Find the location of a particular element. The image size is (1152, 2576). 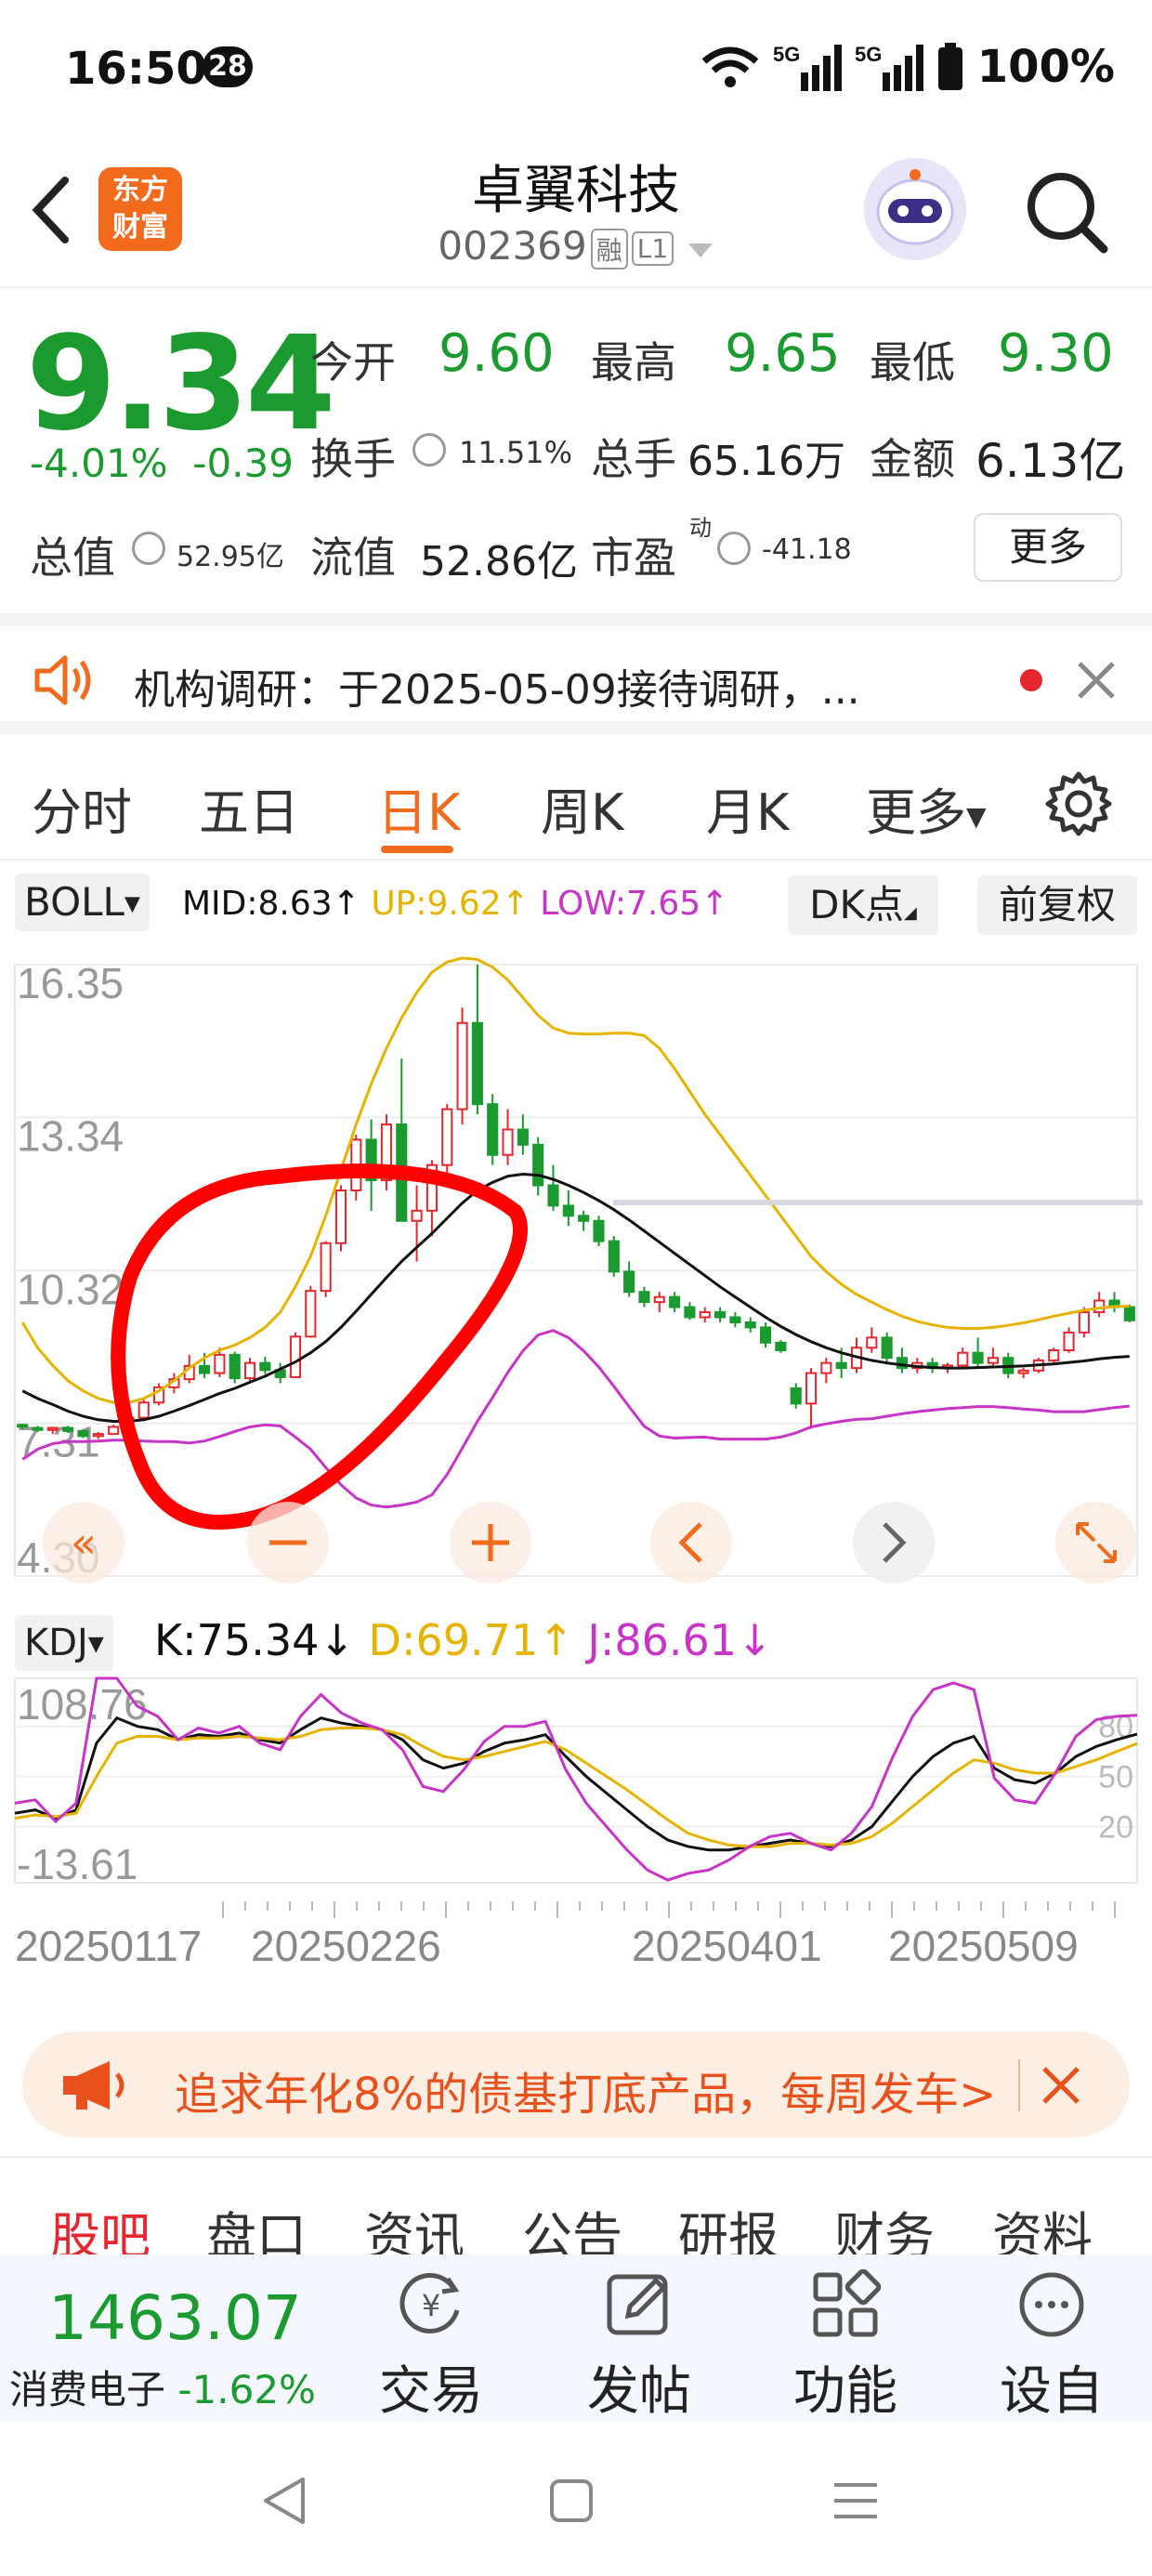

unread-dot is located at coordinates (1031, 680).